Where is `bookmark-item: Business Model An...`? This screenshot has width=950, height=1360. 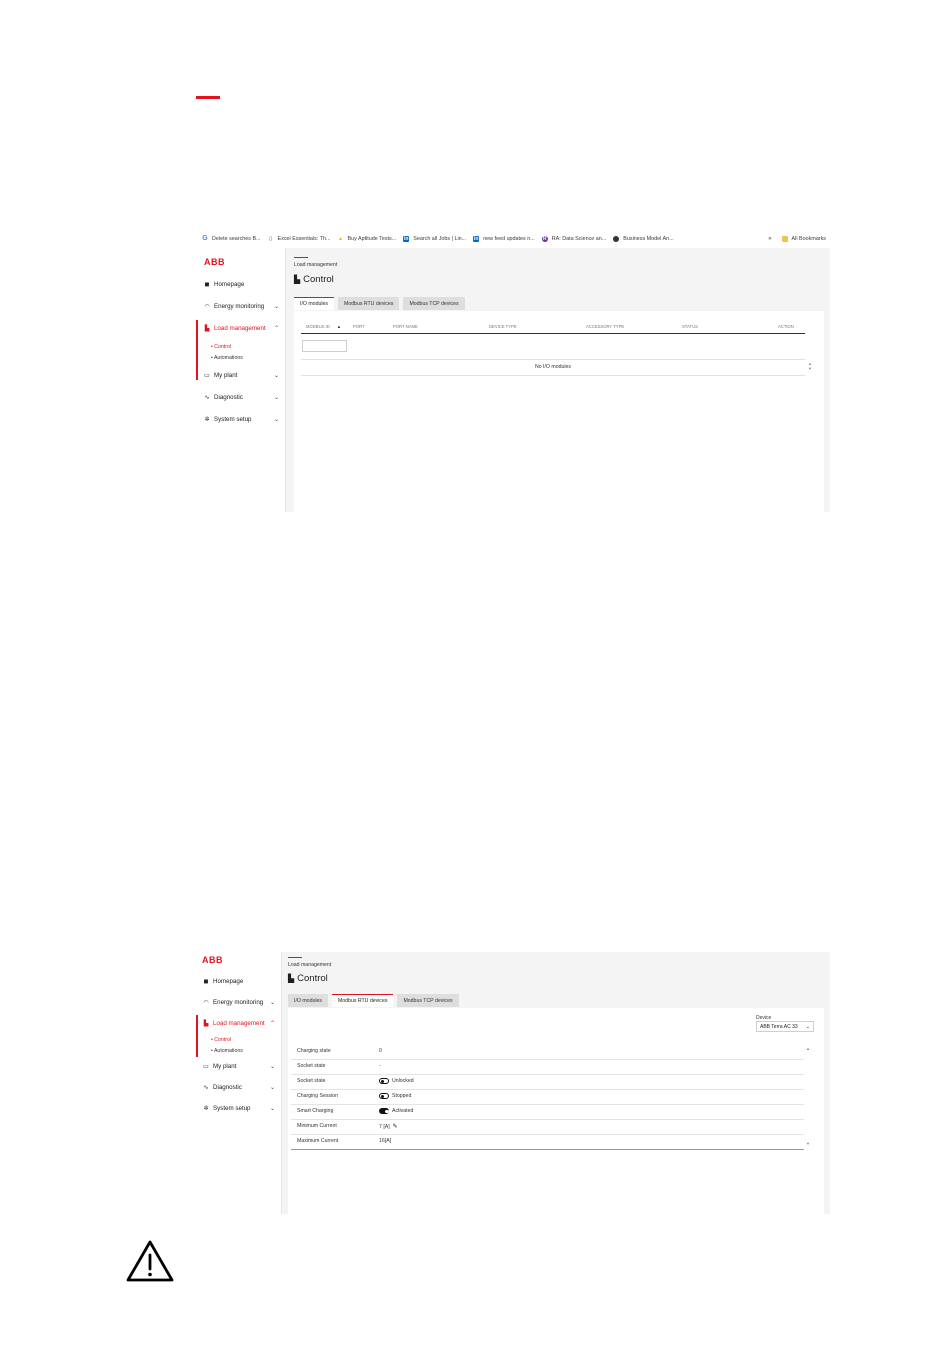 bookmark-item: Business Model An... is located at coordinates (643, 239).